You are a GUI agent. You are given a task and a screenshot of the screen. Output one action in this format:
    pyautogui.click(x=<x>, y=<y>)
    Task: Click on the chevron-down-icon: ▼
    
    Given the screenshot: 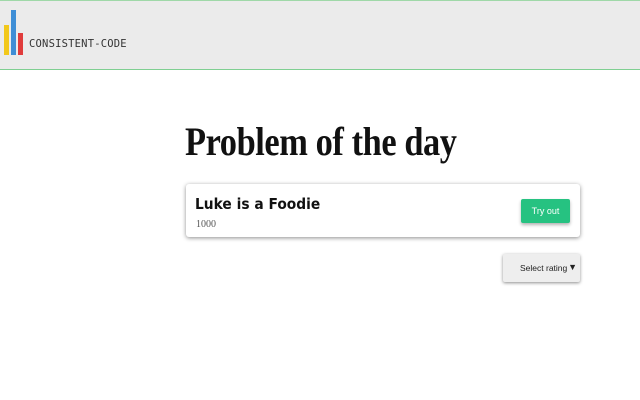 What is the action you would take?
    pyautogui.click(x=572, y=267)
    